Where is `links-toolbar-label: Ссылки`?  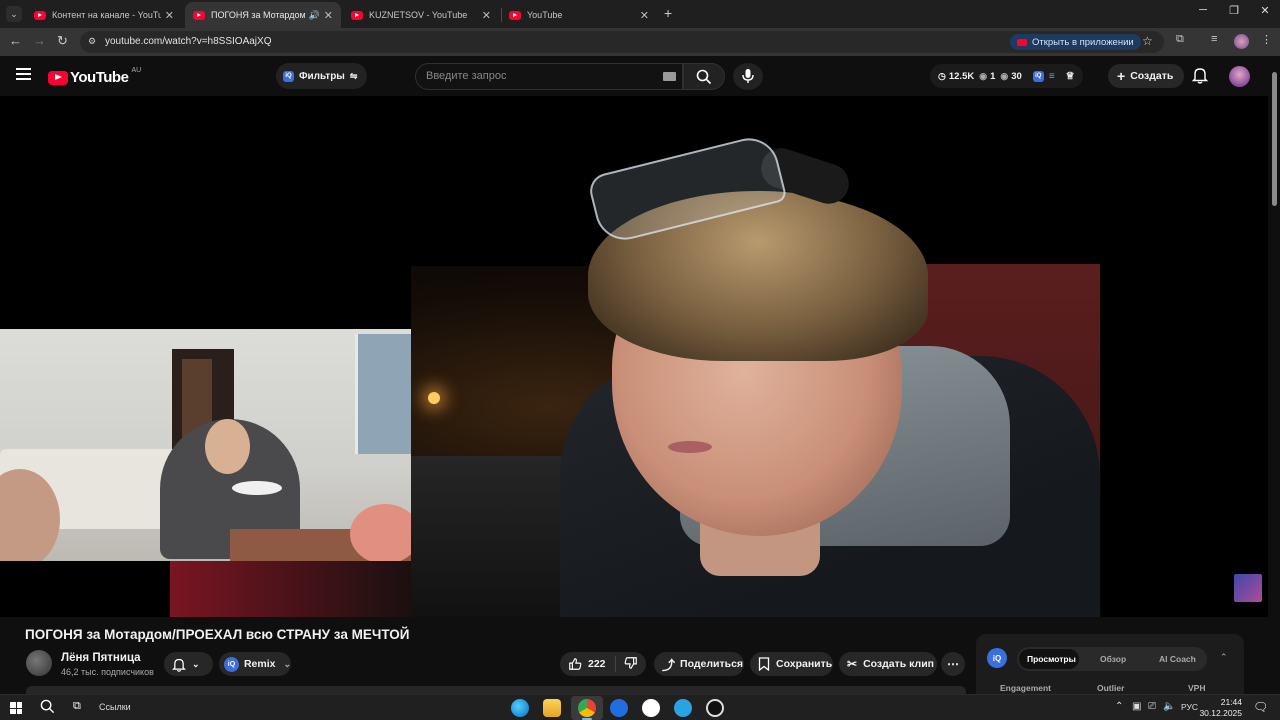
links-toolbar-label: Ссылки is located at coordinates (115, 707).